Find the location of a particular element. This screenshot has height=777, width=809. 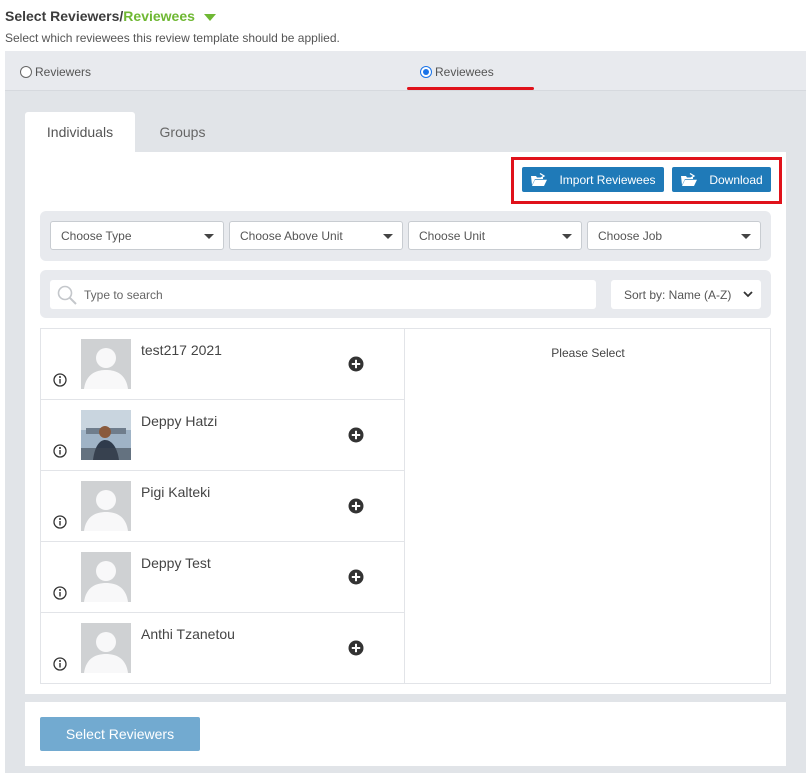

chevron-down-icon is located at coordinates (748, 294).